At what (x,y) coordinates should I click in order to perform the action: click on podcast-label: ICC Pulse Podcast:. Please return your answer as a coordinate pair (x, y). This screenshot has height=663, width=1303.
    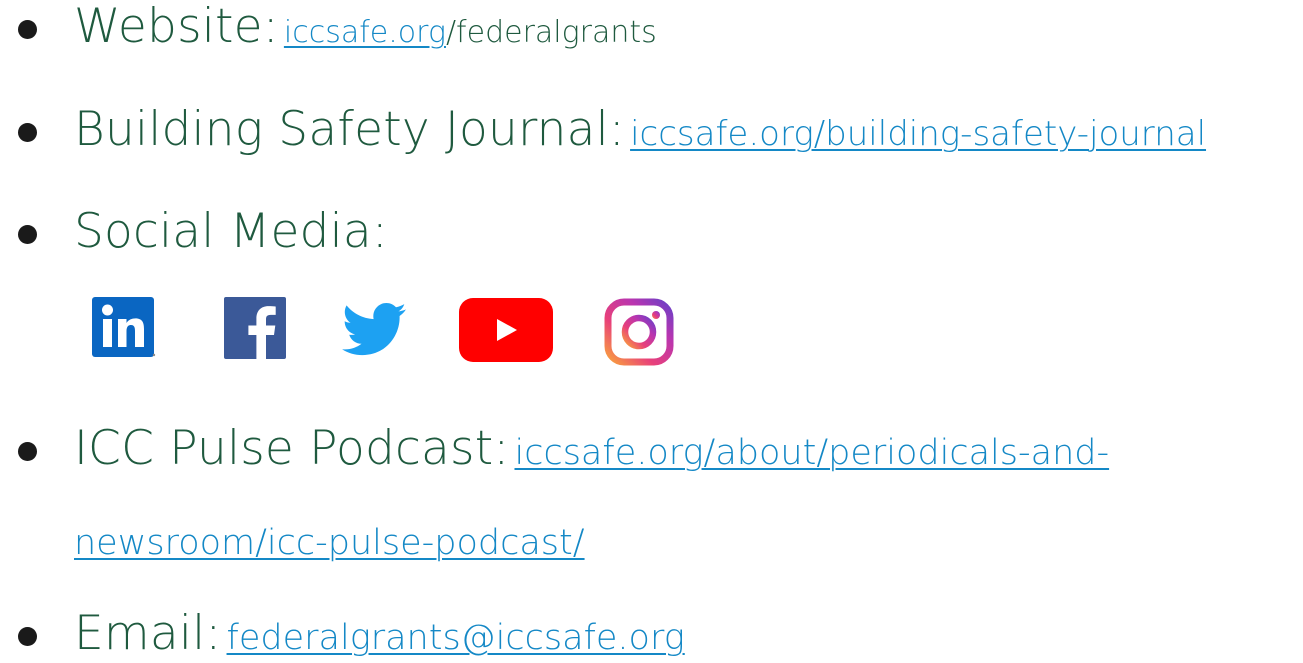
    Looking at the image, I should click on (292, 448).